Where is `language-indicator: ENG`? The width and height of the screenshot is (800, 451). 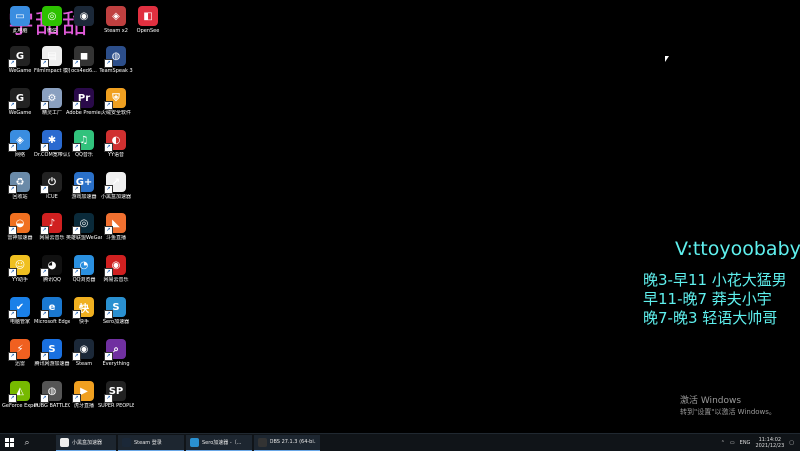 language-indicator: ENG is located at coordinates (745, 443).